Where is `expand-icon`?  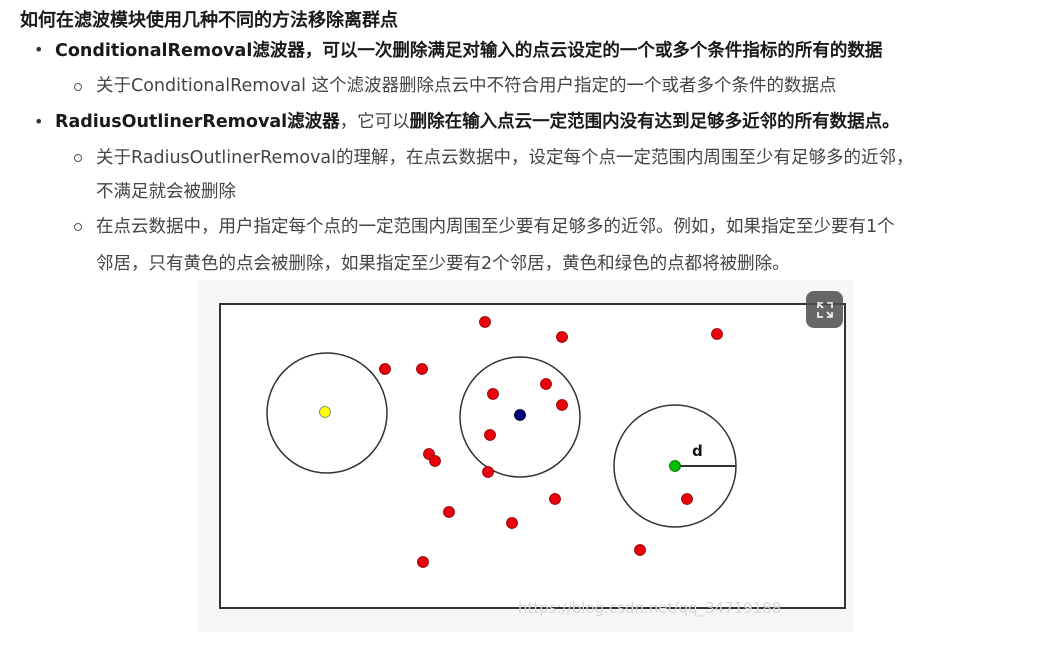 expand-icon is located at coordinates (824, 309).